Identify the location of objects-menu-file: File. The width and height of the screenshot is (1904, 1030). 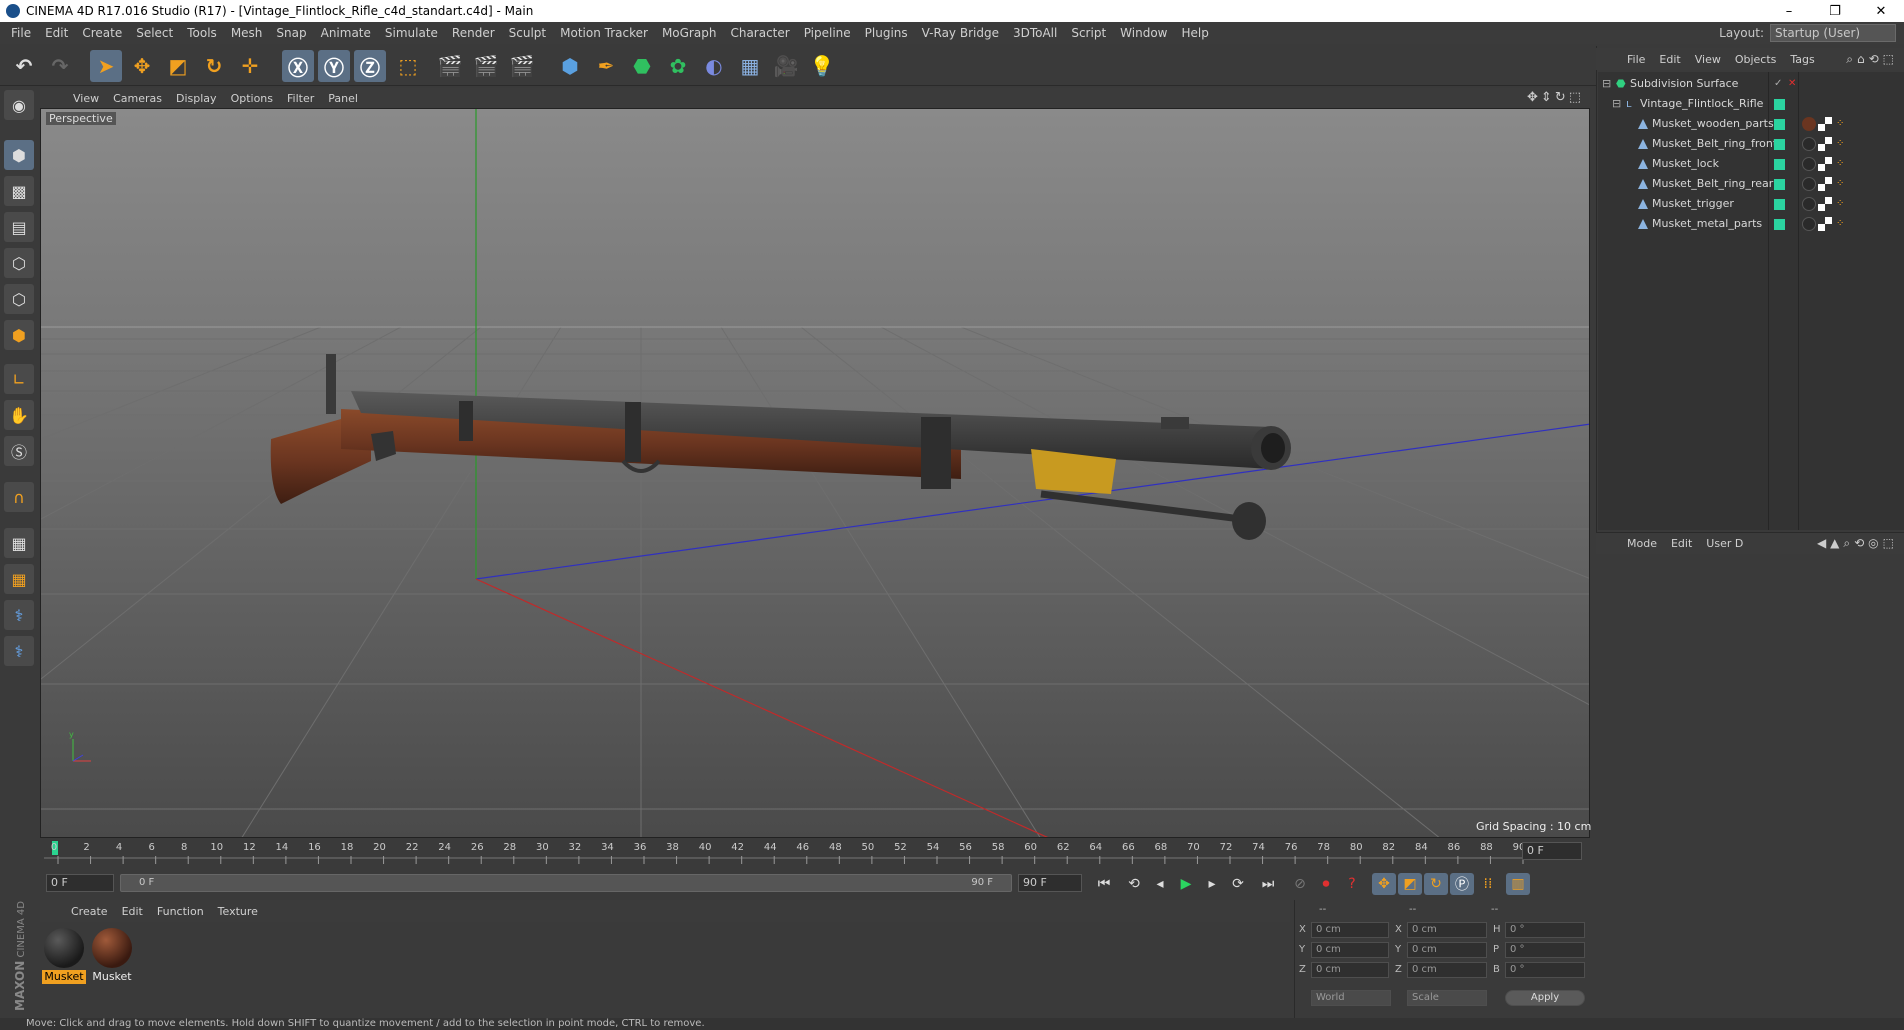
(1636, 59).